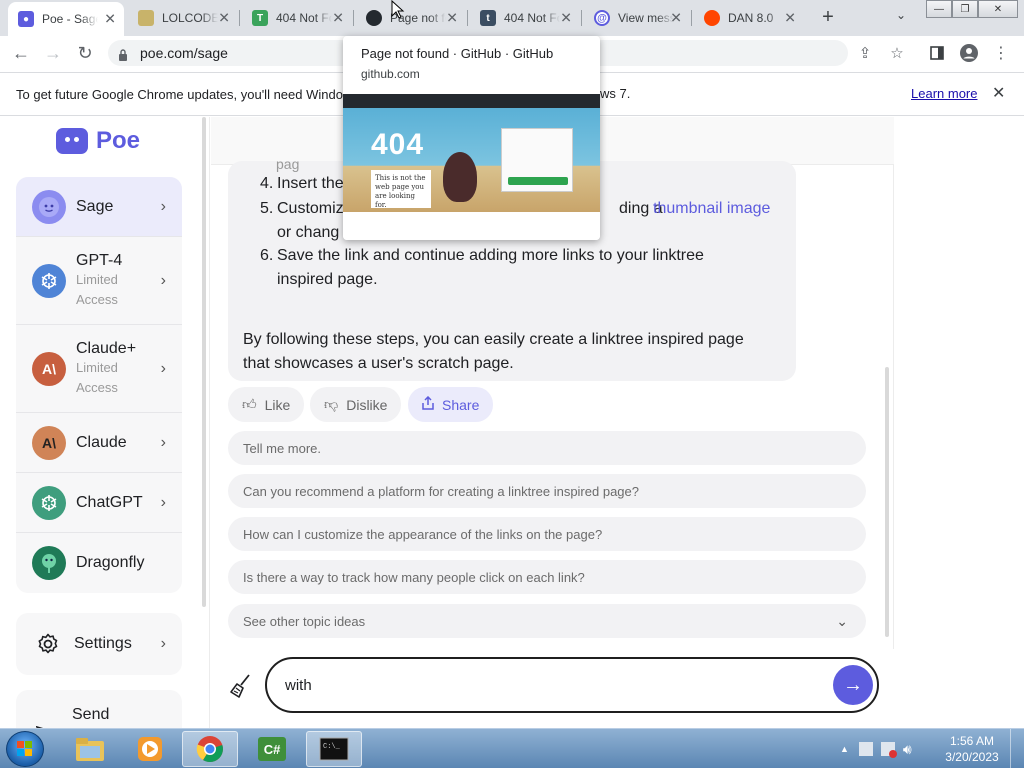 The width and height of the screenshot is (1024, 768). What do you see at coordinates (965, 9) in the screenshot?
I see `restore-button: ❐` at bounding box center [965, 9].